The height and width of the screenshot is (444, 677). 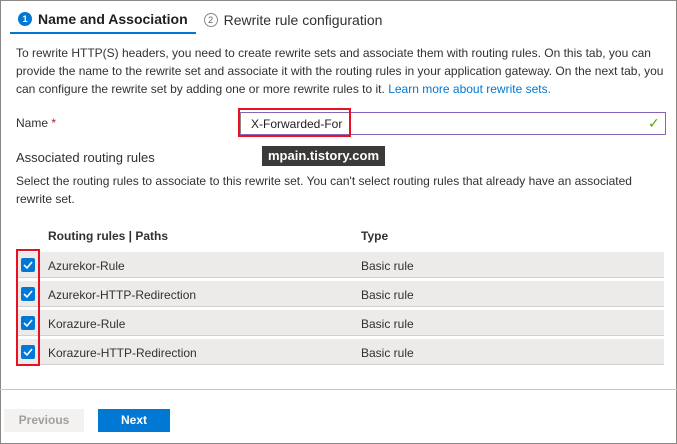 What do you see at coordinates (54, 123) in the screenshot?
I see `required-marker: *` at bounding box center [54, 123].